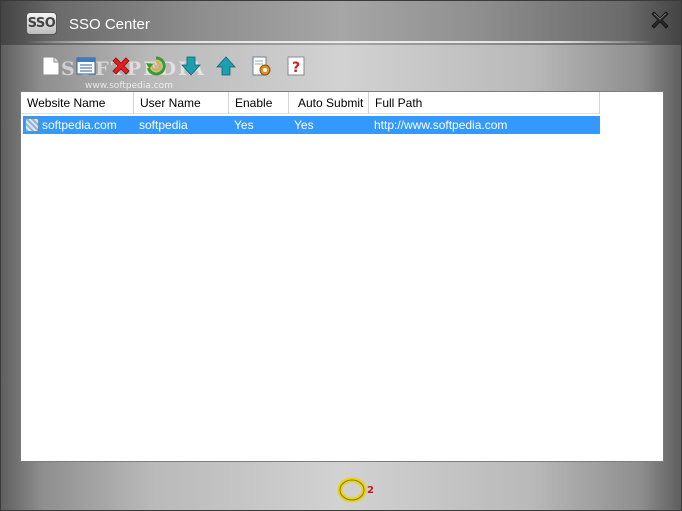 The height and width of the screenshot is (511, 682). I want to click on refresh-icon, so click(156, 66).